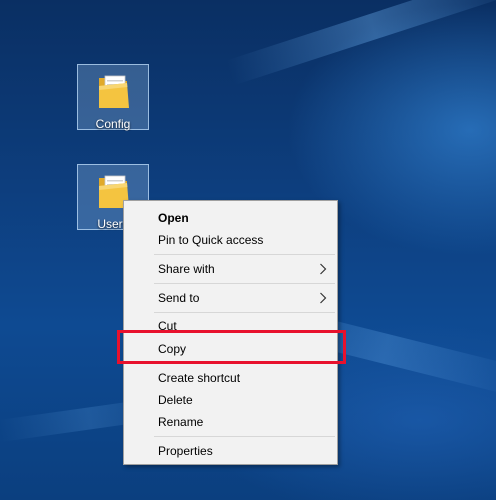 The width and height of the screenshot is (496, 500). What do you see at coordinates (186, 269) in the screenshot?
I see `menu-item-share-with: Share with` at bounding box center [186, 269].